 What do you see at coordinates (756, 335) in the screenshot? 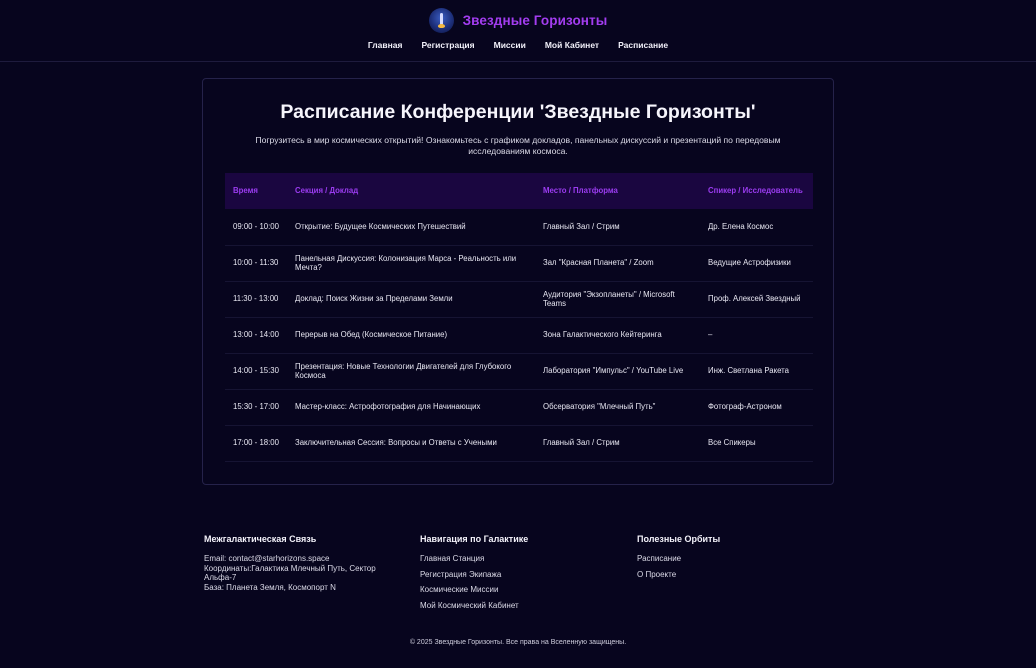
I see `speaker-cell: –` at bounding box center [756, 335].